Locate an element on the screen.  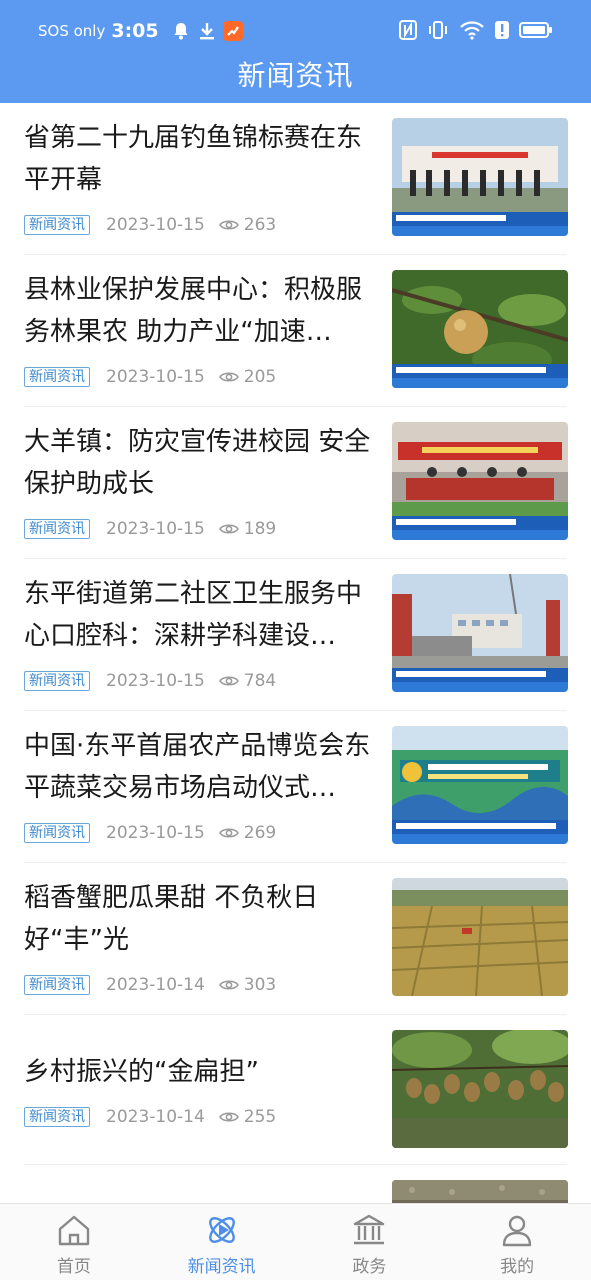
news-item: 大羊镇：防灾宣传进校园 安全保护助成长 新闻资讯 2023-10-15 189 is located at coordinates (295, 483).